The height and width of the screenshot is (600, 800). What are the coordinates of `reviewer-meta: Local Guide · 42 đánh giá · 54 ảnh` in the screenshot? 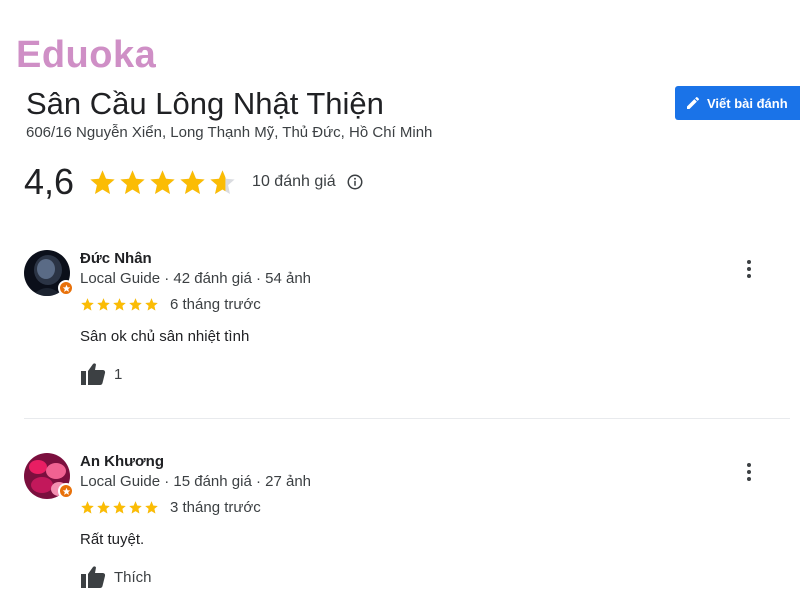 It's located at (195, 278).